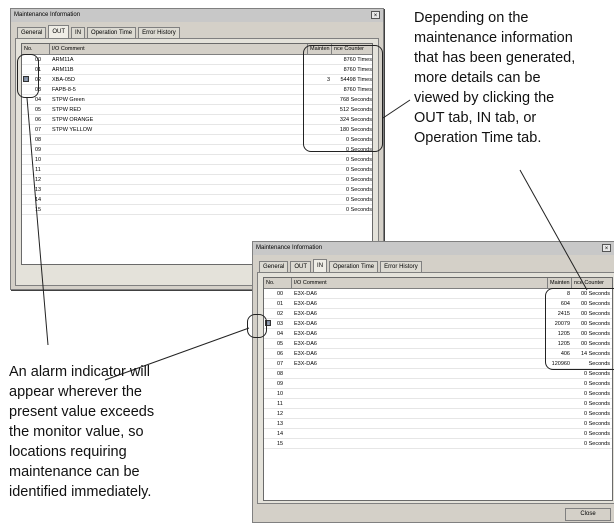  Describe the element at coordinates (320, 266) in the screenshot. I see `tab-in: IN` at that location.